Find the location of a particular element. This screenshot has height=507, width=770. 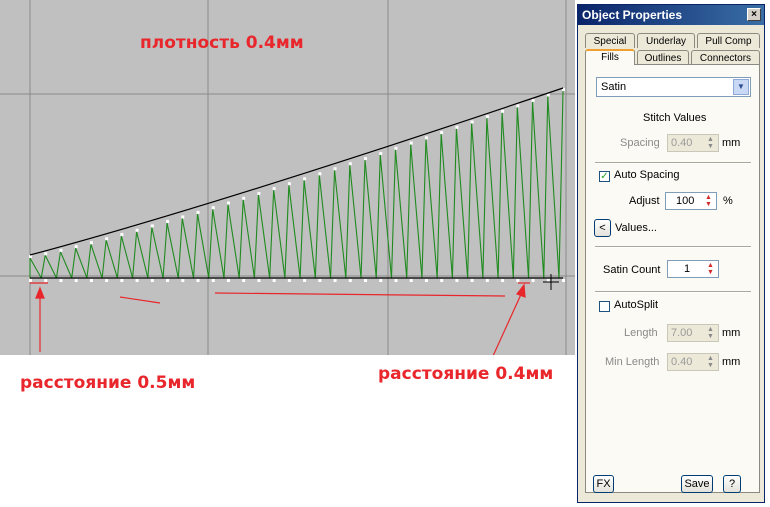

length-spinner: 7.00 ▲ ▼ is located at coordinates (693, 333).